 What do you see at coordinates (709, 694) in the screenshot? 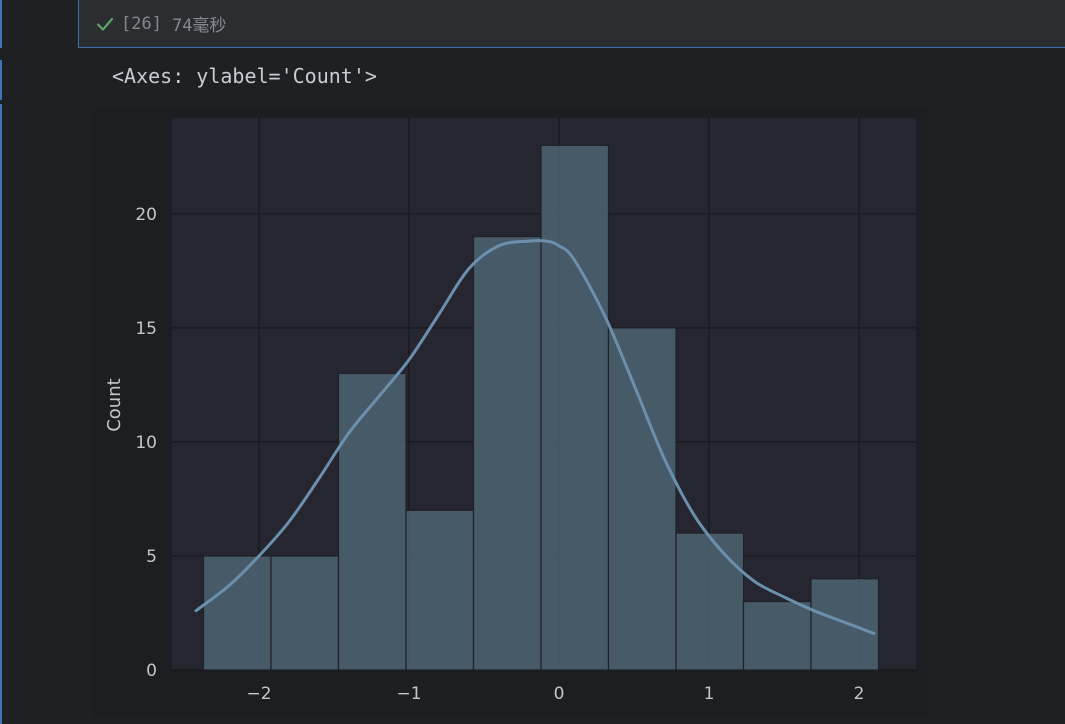
I see `x-tick-label: 1` at bounding box center [709, 694].